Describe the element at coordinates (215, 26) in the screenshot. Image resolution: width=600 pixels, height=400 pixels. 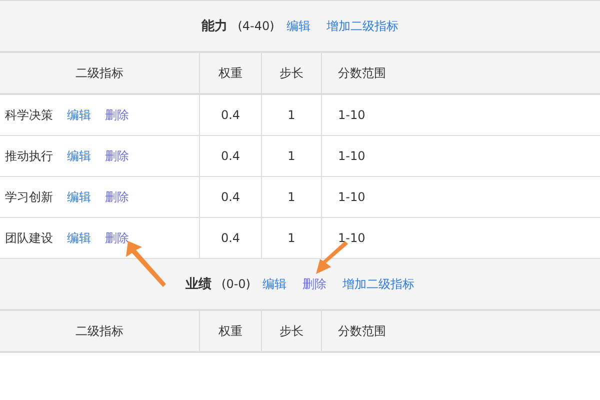
I see `group-title: 能力` at that location.